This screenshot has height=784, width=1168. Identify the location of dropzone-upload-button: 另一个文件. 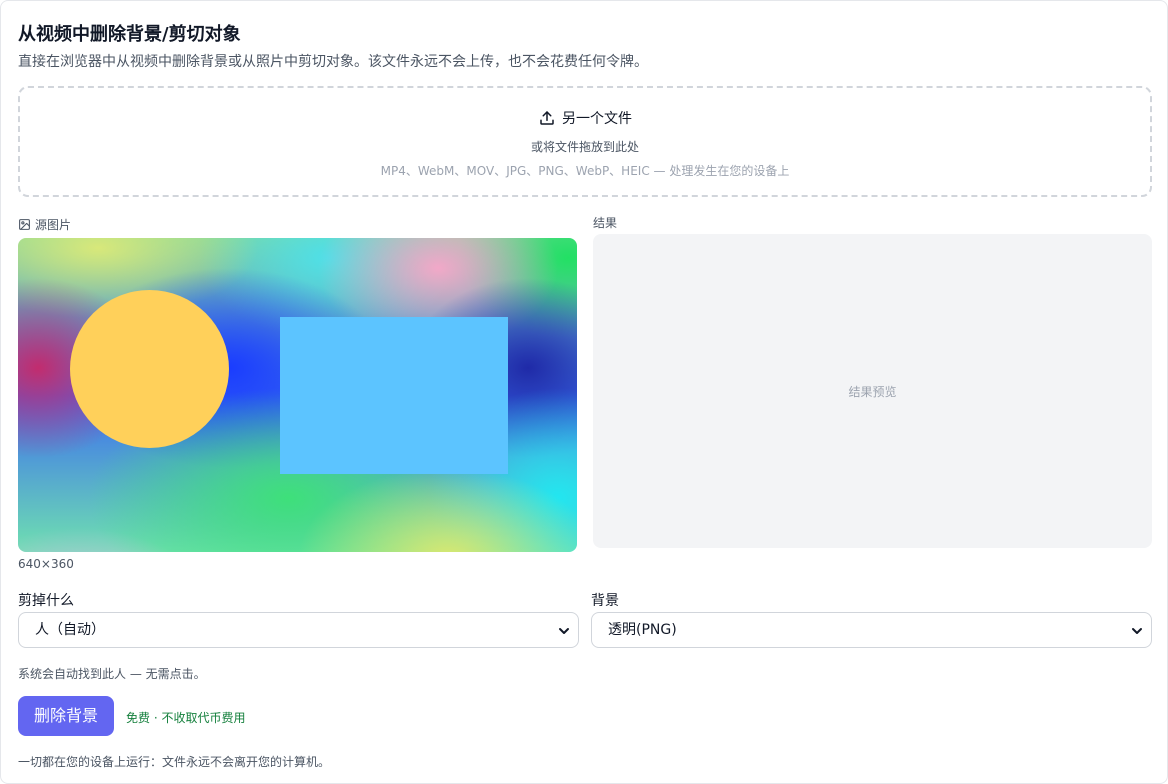
(585, 118).